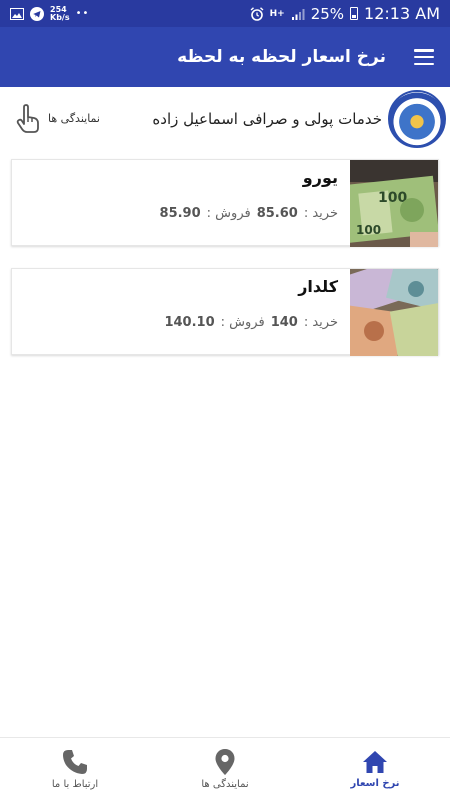  I want to click on sell-value: 140.10, so click(189, 322).